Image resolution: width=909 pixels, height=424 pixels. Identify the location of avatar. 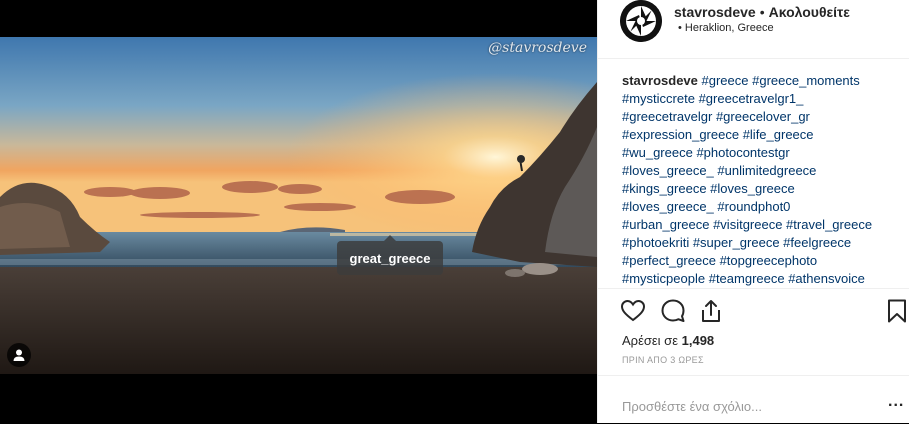
(641, 21).